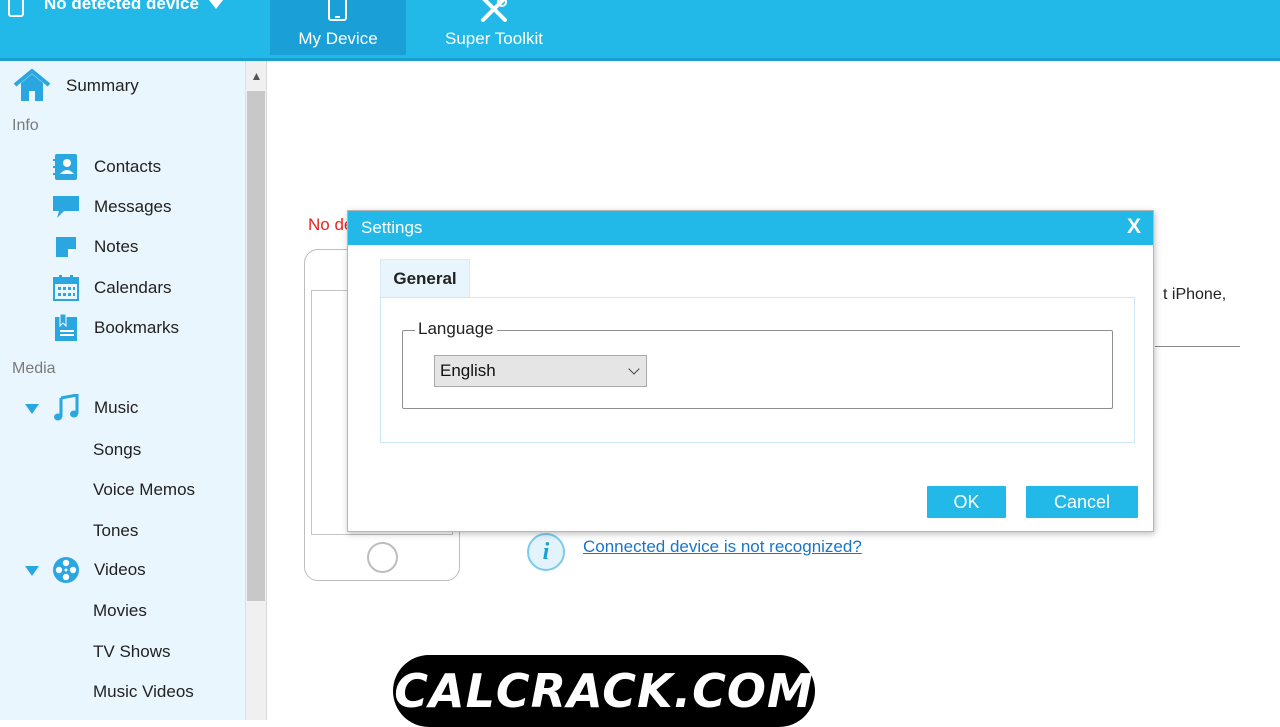 Image resolution: width=1280 pixels, height=727 pixels. I want to click on messages-icon, so click(66, 207).